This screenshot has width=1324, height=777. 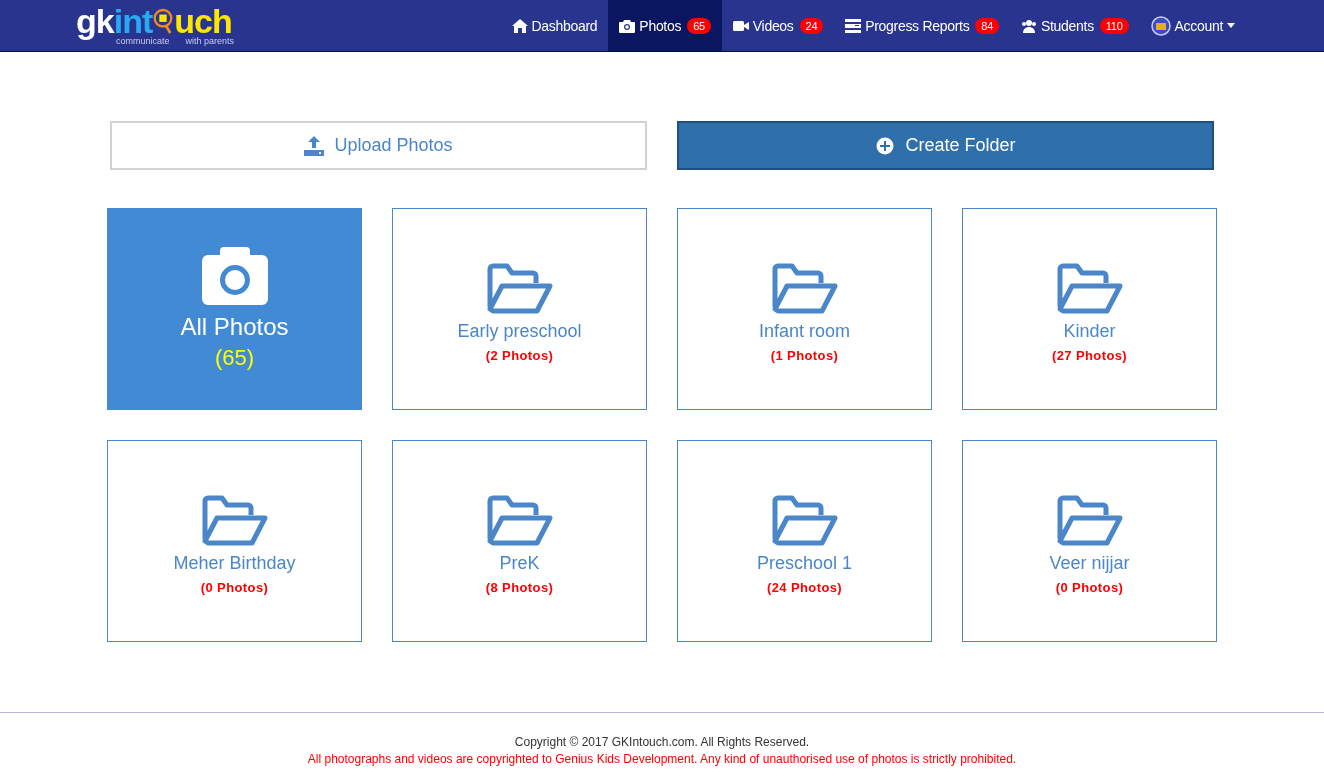 What do you see at coordinates (773, 25) in the screenshot?
I see `nav-label: Videos` at bounding box center [773, 25].